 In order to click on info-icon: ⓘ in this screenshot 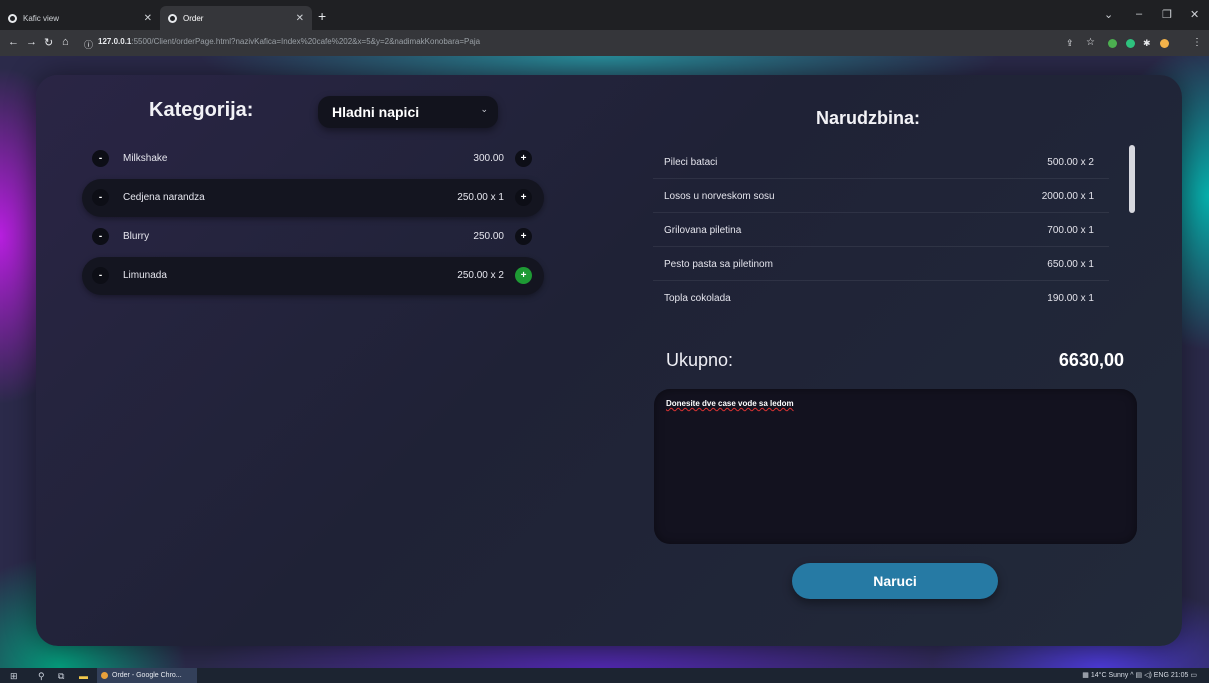, I will do `click(88, 44)`.